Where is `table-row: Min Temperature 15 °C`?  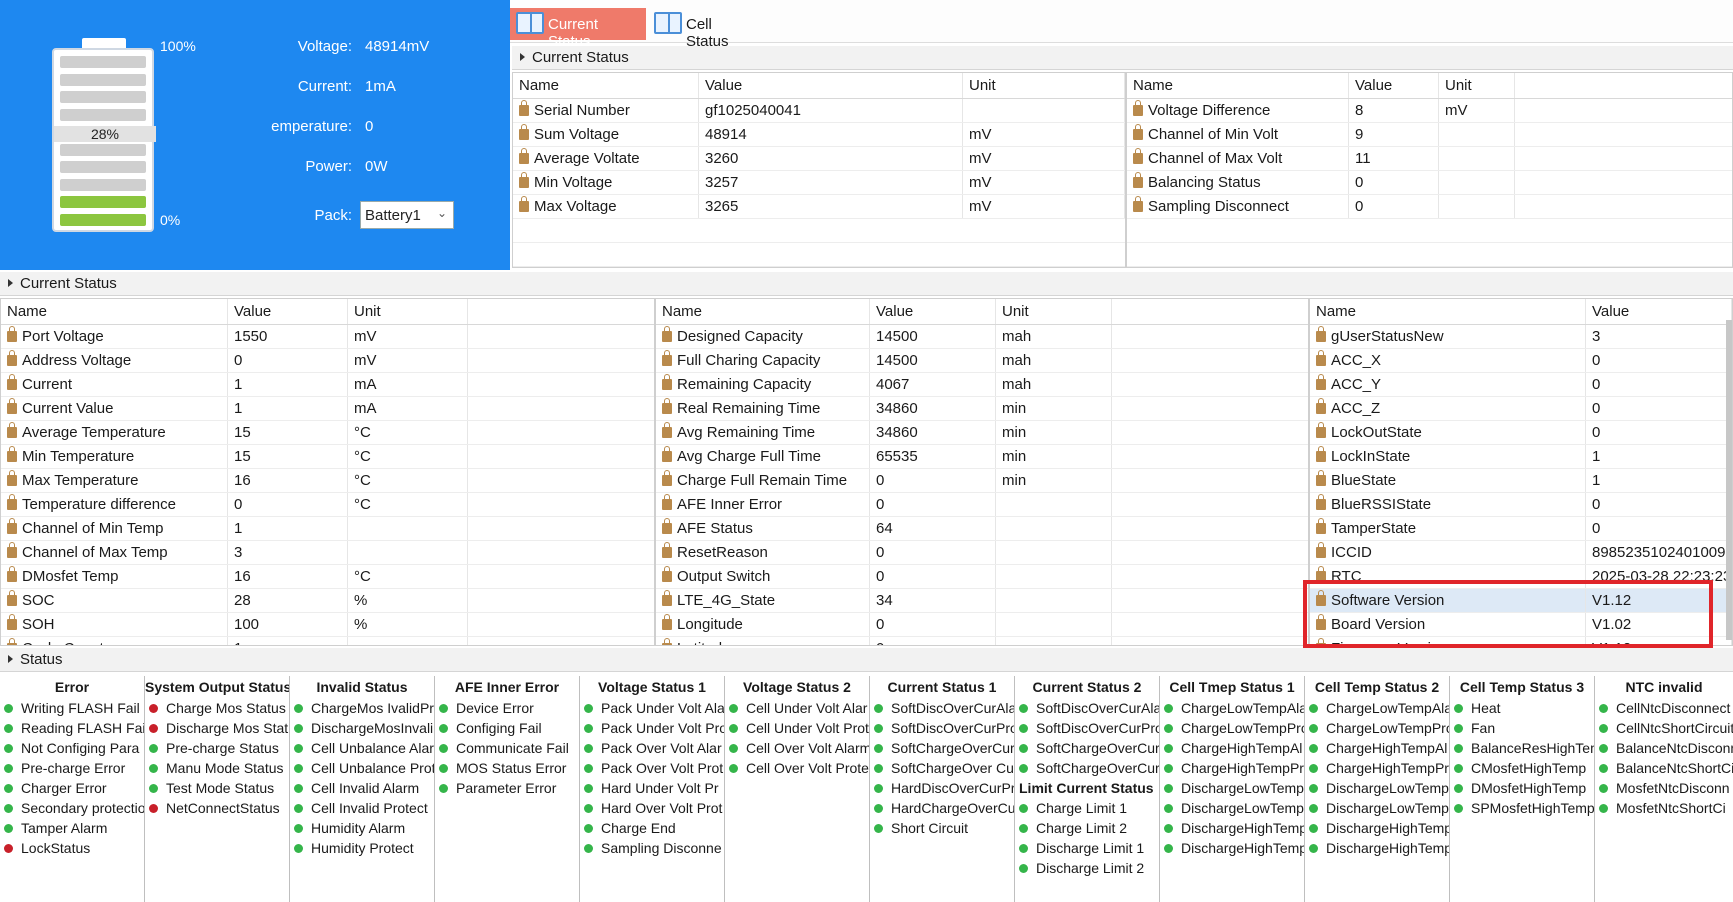 table-row: Min Temperature 15 °C is located at coordinates (327, 457).